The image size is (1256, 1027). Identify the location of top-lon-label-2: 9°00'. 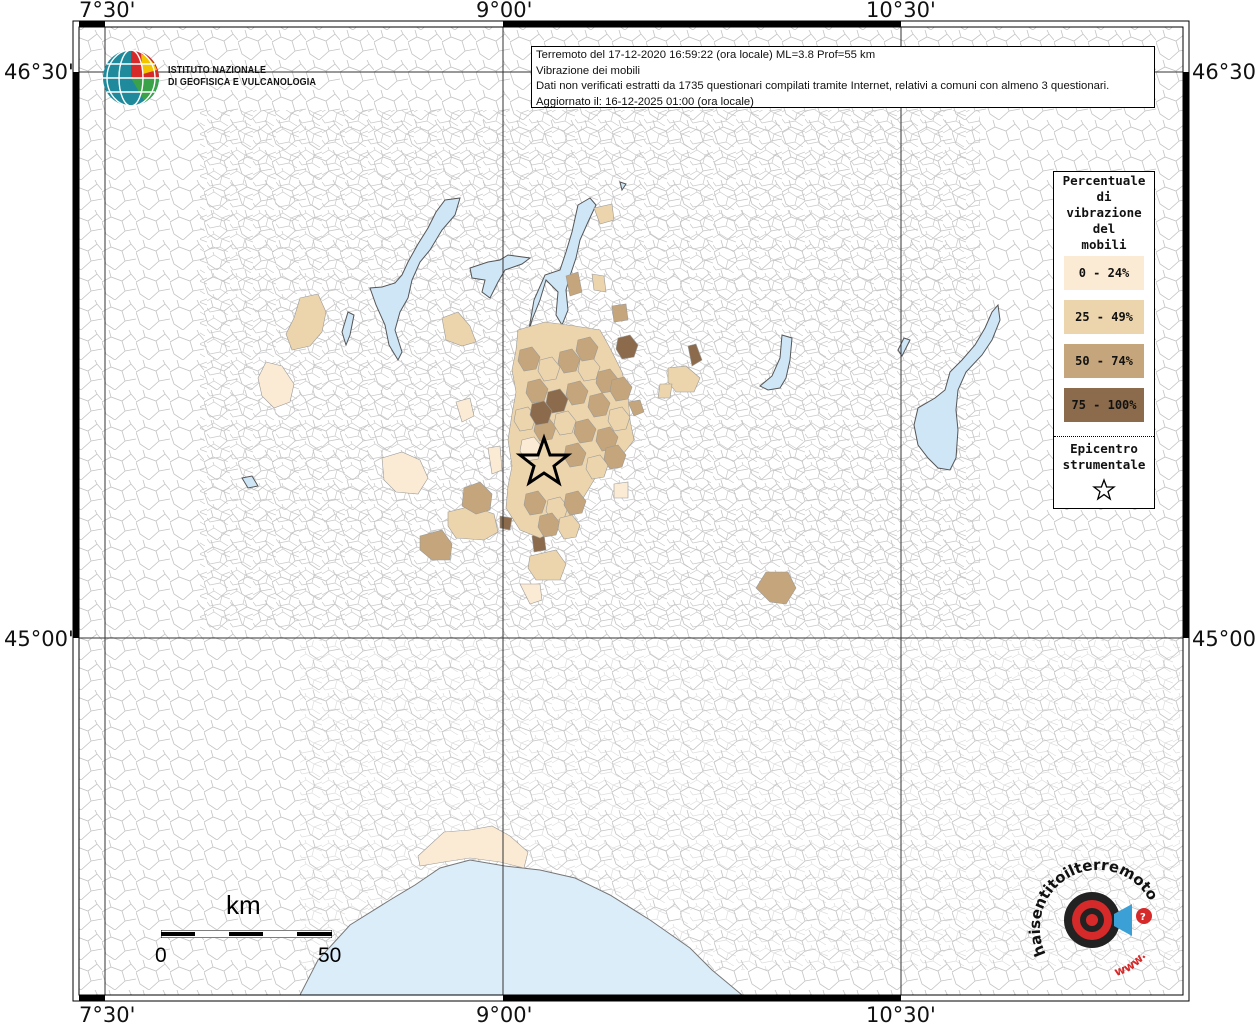
(504, 11).